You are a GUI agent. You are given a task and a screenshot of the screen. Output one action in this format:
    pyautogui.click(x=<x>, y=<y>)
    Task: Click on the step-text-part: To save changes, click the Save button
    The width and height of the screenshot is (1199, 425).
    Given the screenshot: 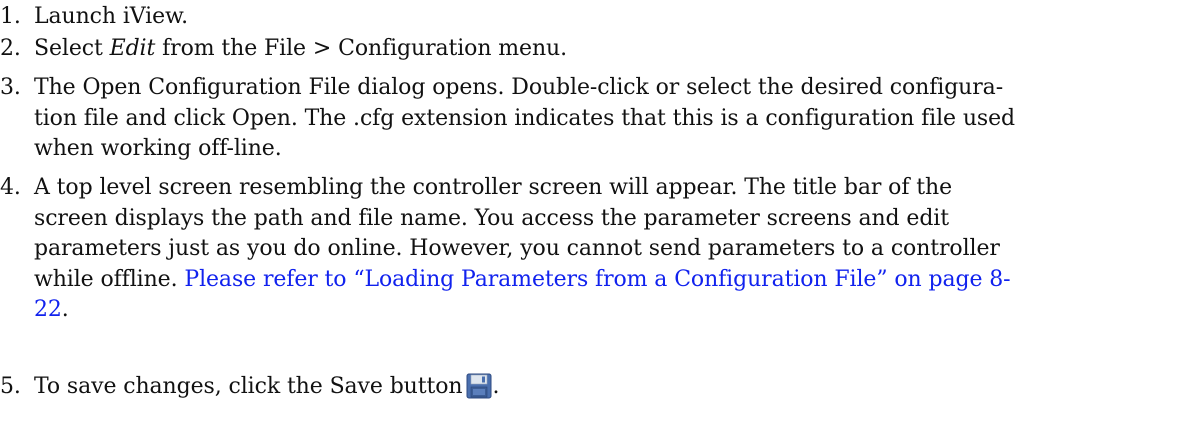 What is the action you would take?
    pyautogui.click(x=248, y=386)
    